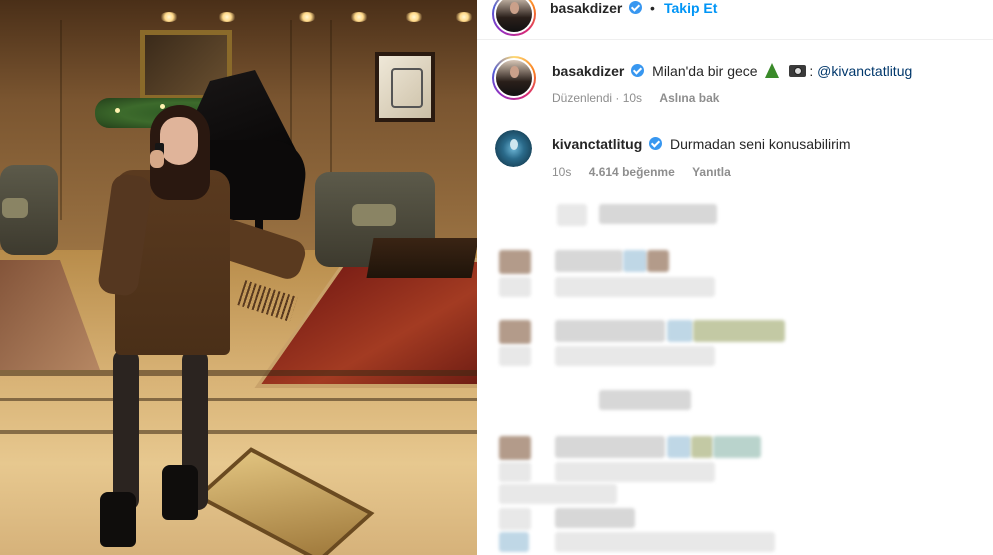  I want to click on reply-button: Yanıtla, so click(711, 172).